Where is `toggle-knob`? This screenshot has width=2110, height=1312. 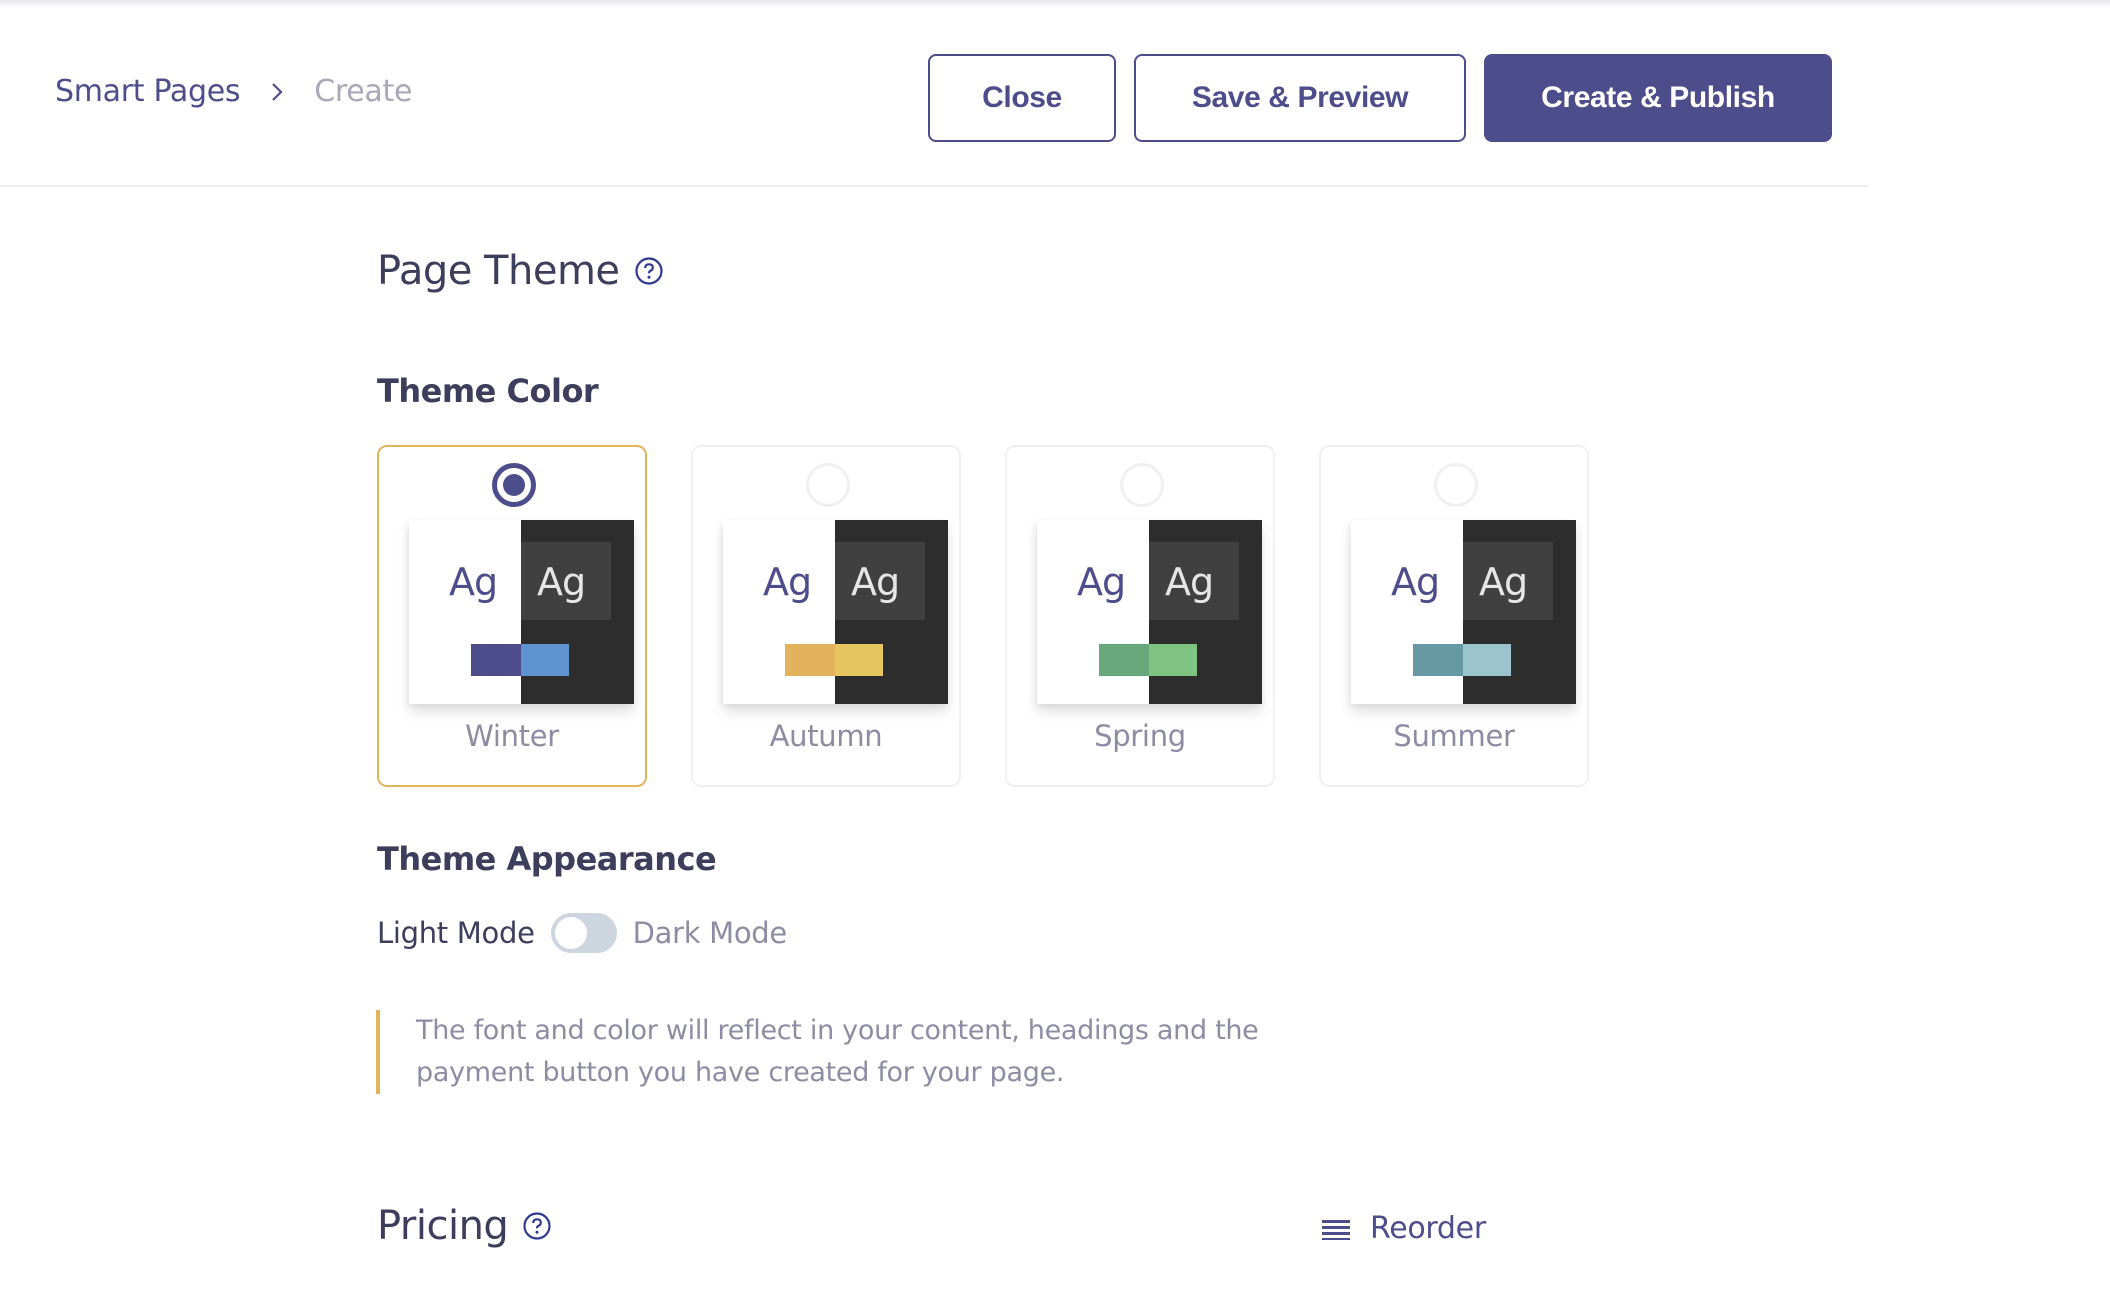
toggle-knob is located at coordinates (570, 933).